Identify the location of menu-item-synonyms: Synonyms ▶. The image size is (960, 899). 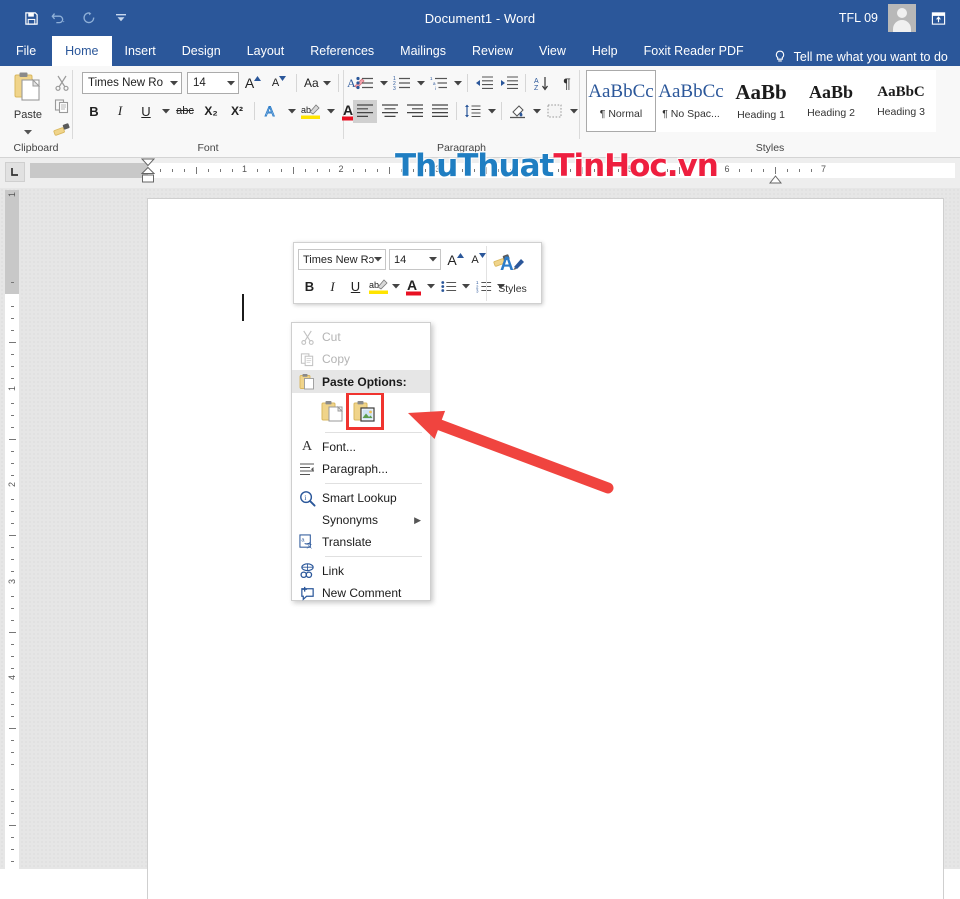
(361, 520).